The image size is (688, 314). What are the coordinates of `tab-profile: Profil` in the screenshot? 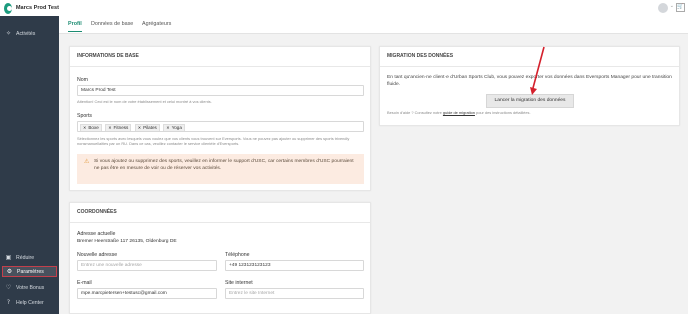 It's located at (75, 26).